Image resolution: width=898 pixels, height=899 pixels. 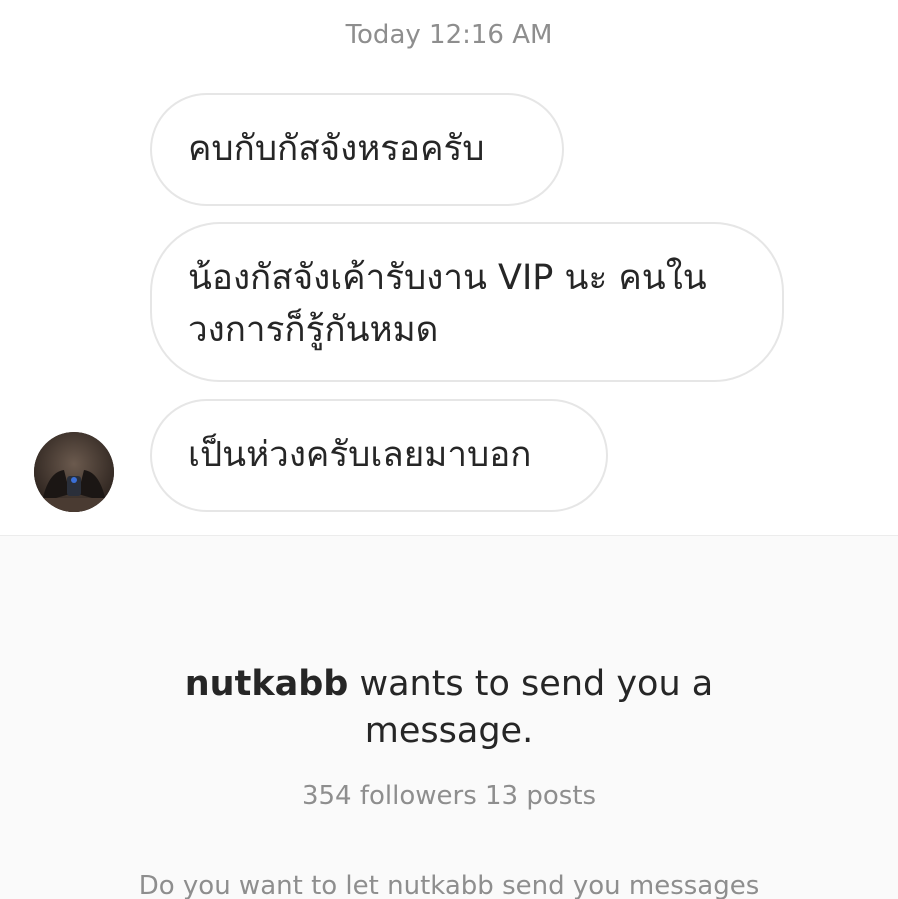 I want to click on message-bubble: คบกับกัสจังหรอครับ, so click(x=357, y=149).